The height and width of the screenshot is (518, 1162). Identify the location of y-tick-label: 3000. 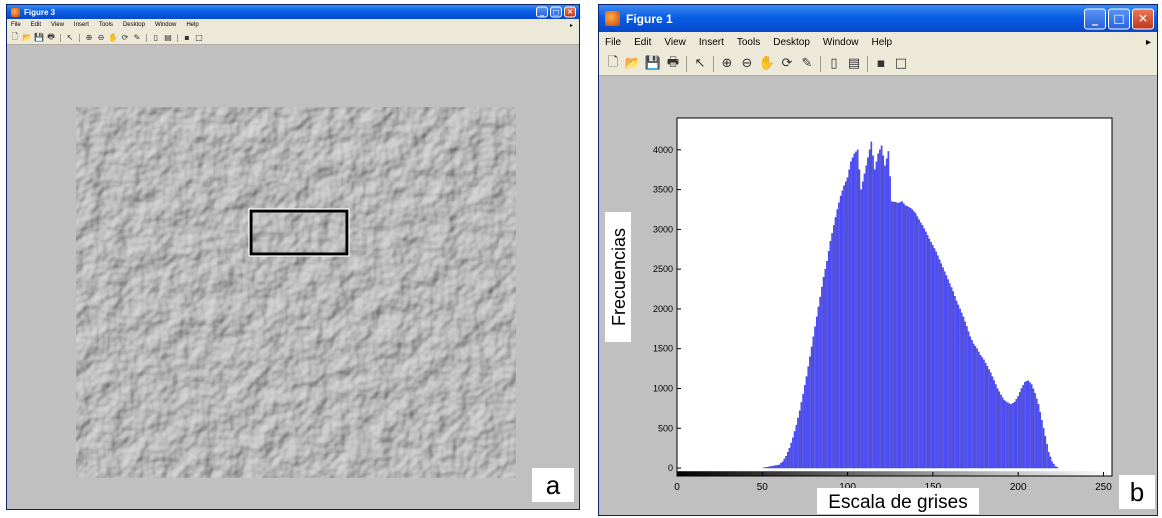
(663, 229).